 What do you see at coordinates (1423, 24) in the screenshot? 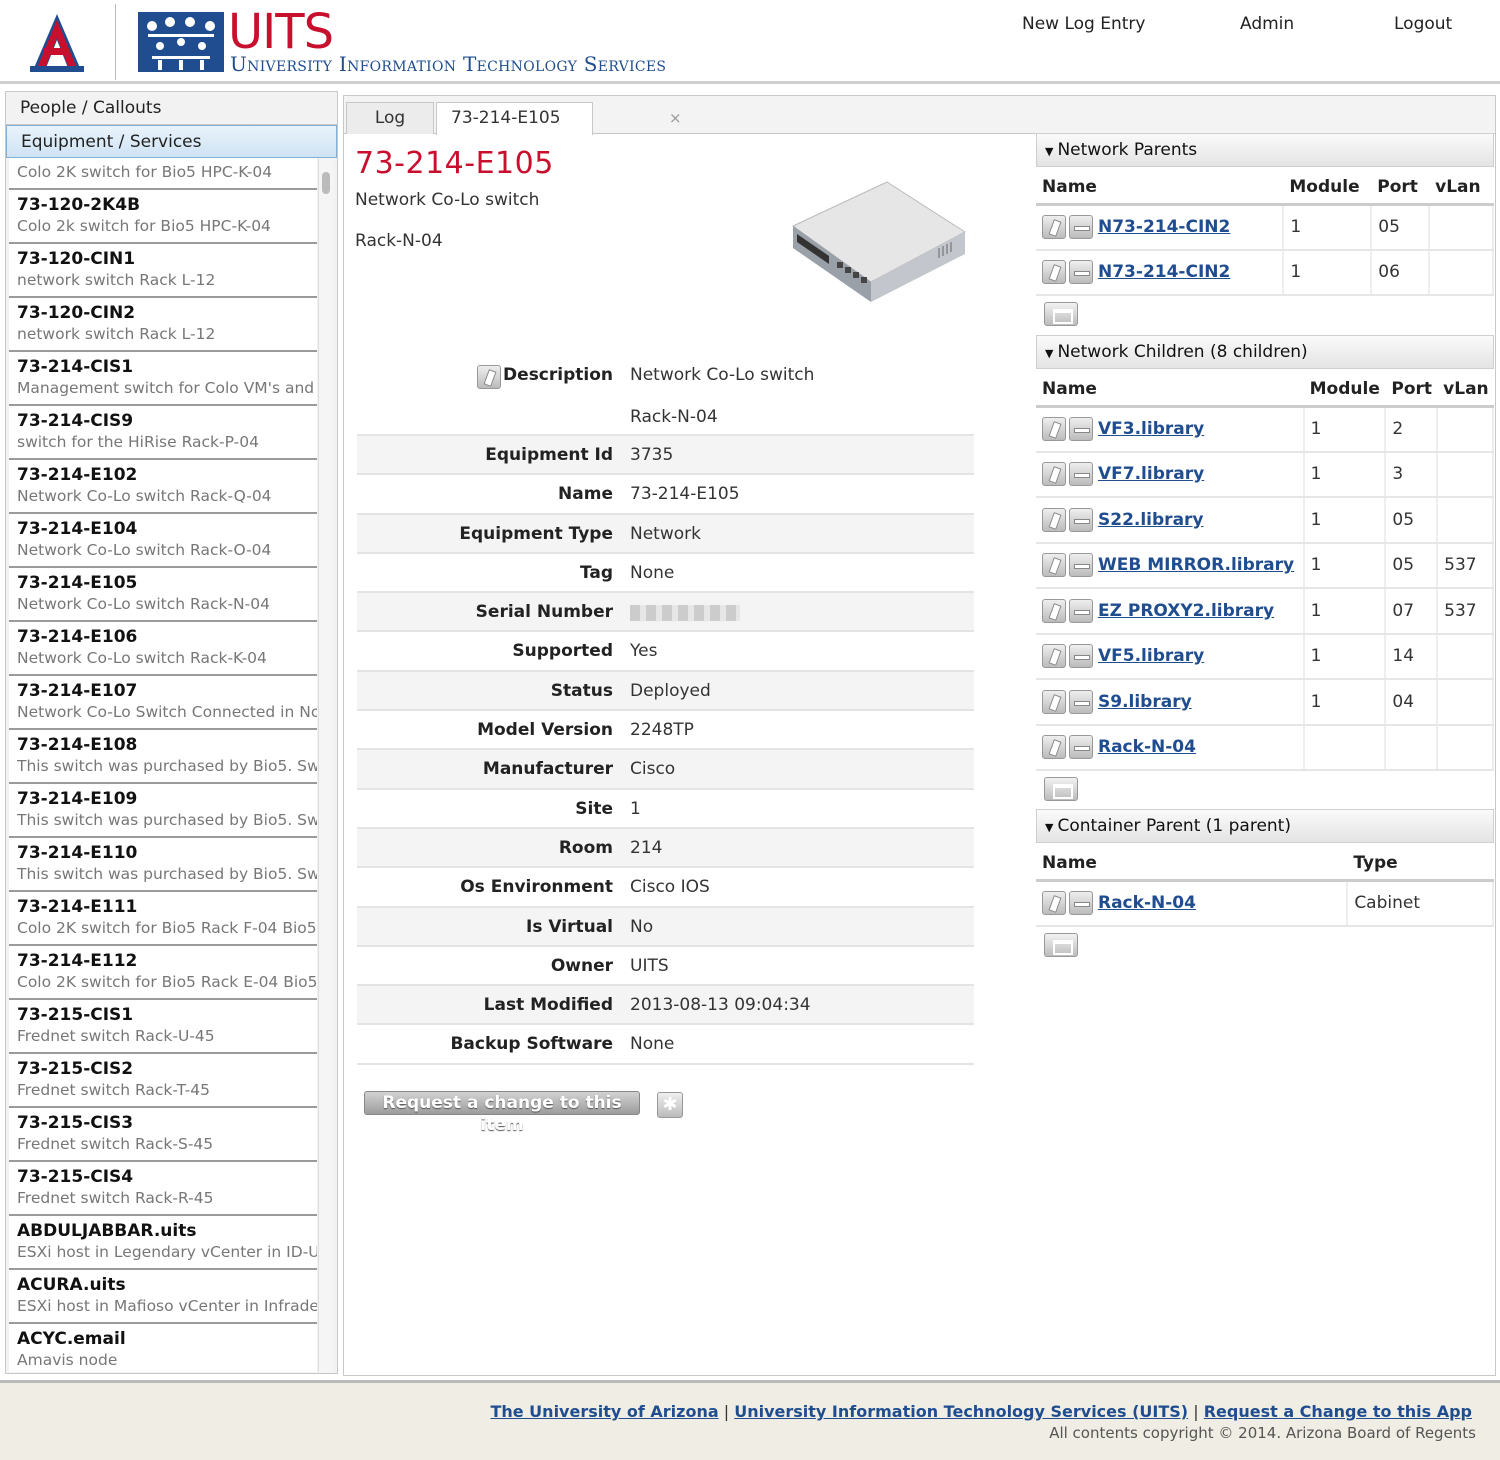
I see `logout-link: Logout` at bounding box center [1423, 24].